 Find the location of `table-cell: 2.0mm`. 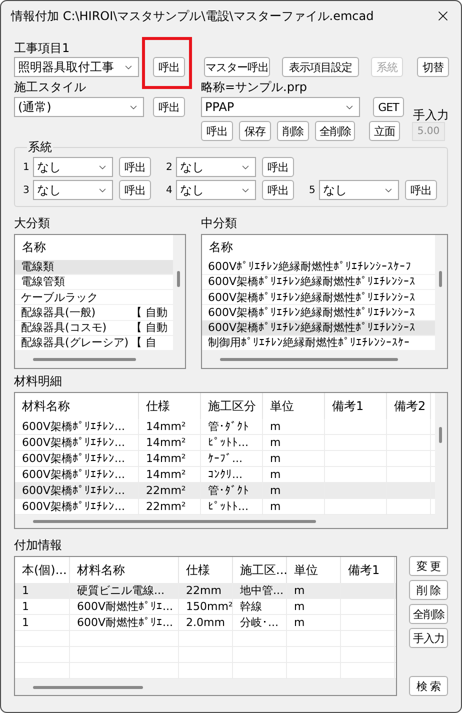

table-cell: 2.0mm is located at coordinates (205, 622).